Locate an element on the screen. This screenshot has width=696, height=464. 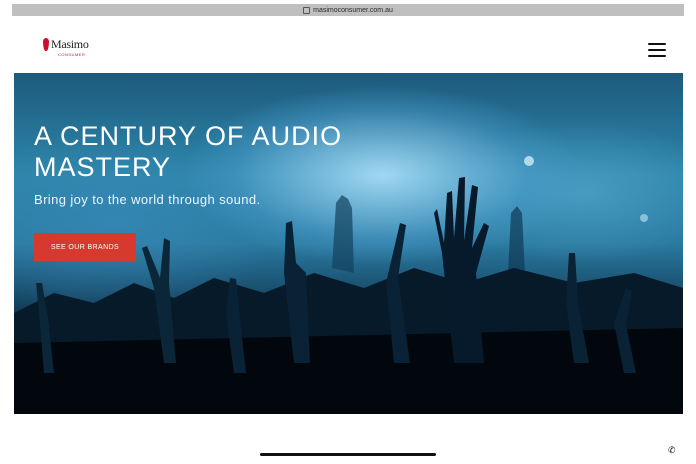
hamburger-icon is located at coordinates (657, 50).